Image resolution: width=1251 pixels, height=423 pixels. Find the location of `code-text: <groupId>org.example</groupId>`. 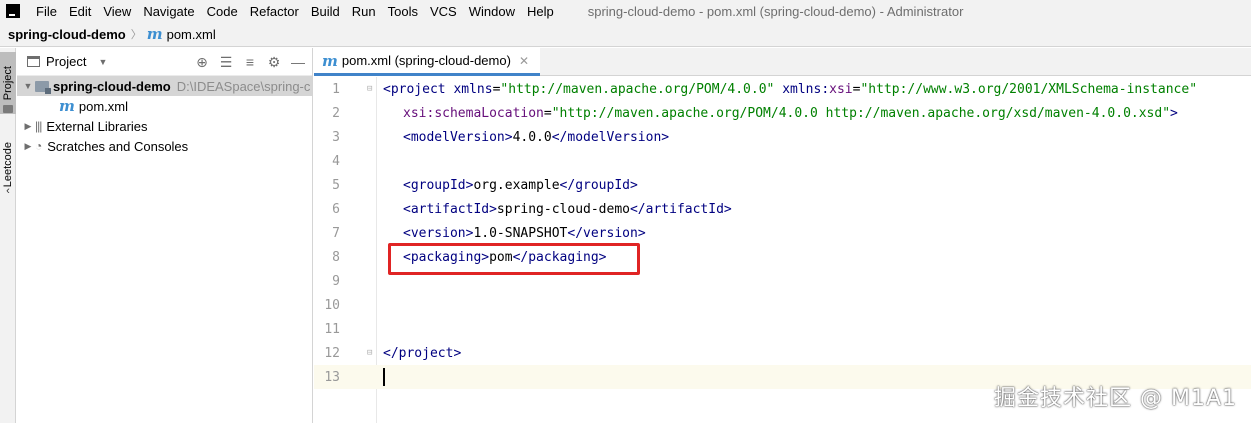

code-text: <groupId>org.example</groupId> is located at coordinates (520, 185).